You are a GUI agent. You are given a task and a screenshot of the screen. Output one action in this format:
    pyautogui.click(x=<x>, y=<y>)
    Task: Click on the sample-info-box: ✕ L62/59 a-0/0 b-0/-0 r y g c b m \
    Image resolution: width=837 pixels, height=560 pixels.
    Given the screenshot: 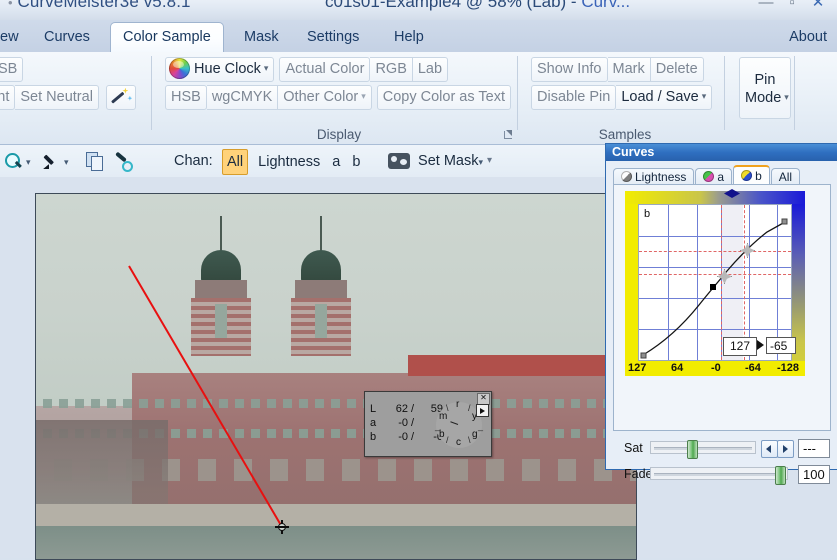 What is the action you would take?
    pyautogui.click(x=428, y=424)
    